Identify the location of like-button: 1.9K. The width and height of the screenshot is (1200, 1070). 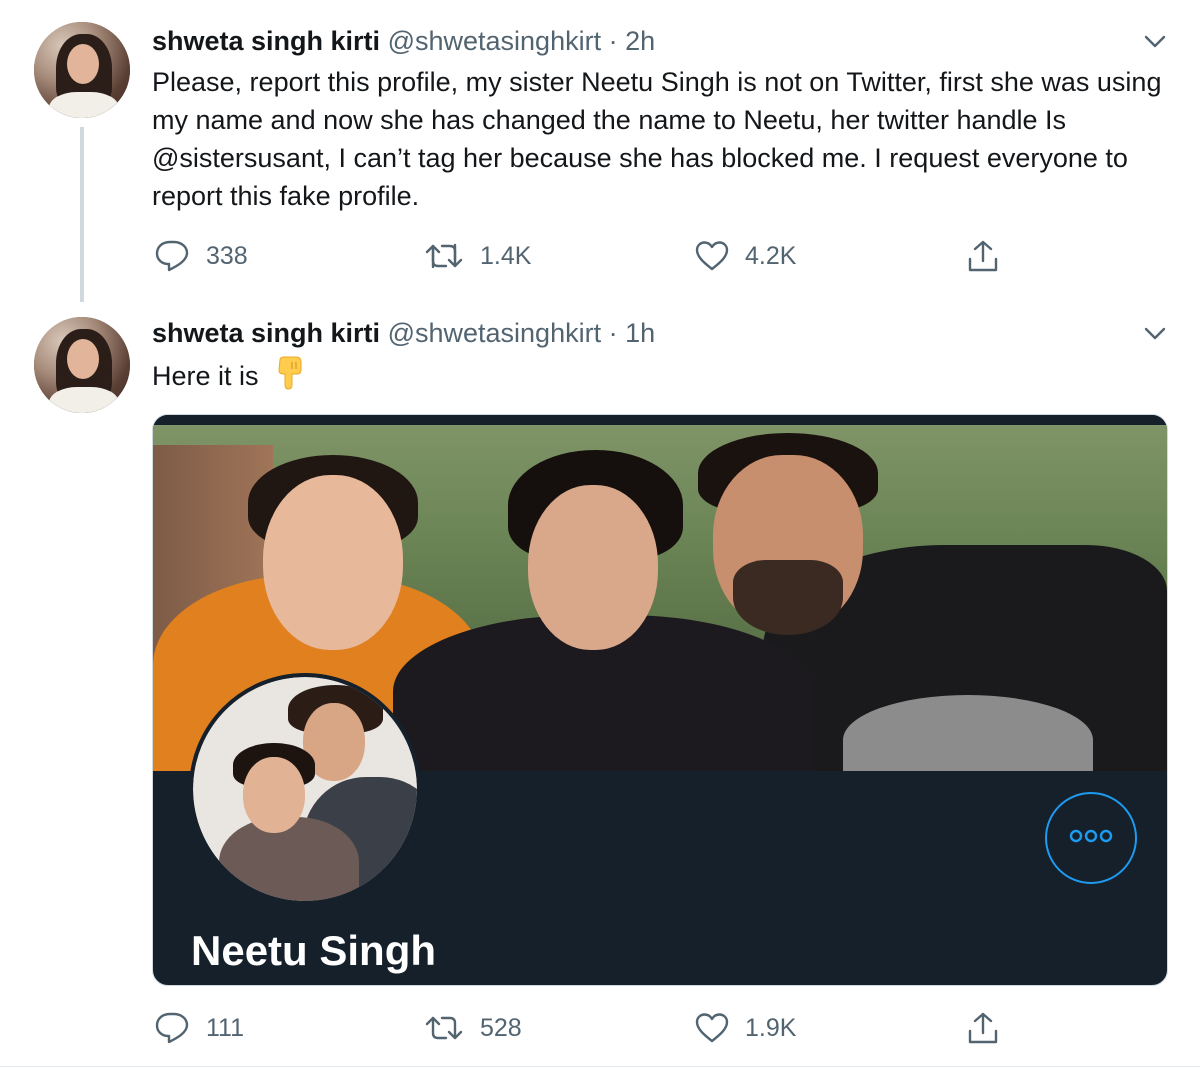
(745, 1028).